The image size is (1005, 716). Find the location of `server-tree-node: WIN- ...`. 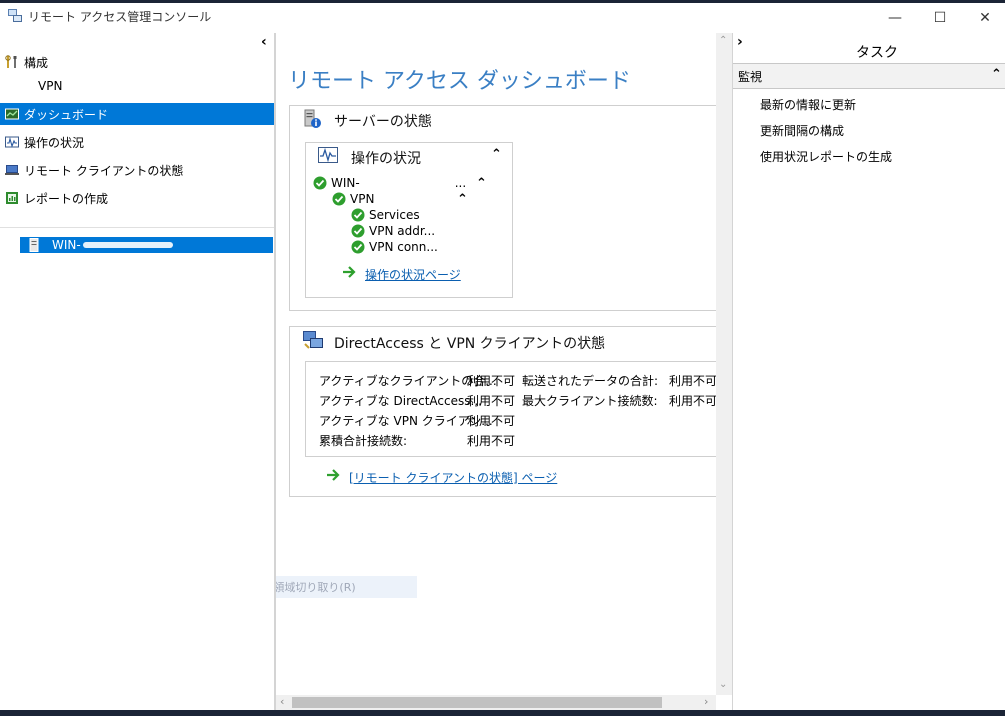

server-tree-node: WIN- ... is located at coordinates (389, 183).